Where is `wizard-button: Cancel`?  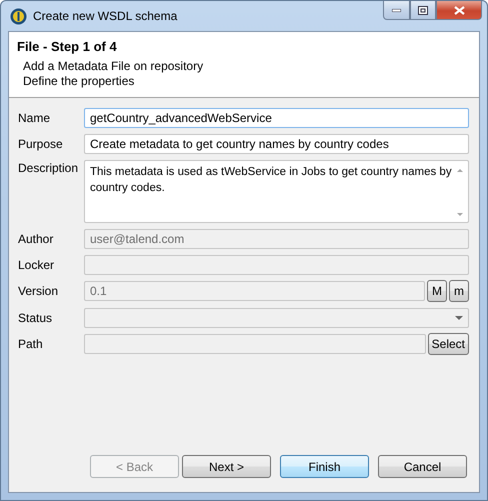 wizard-button: Cancel is located at coordinates (422, 466).